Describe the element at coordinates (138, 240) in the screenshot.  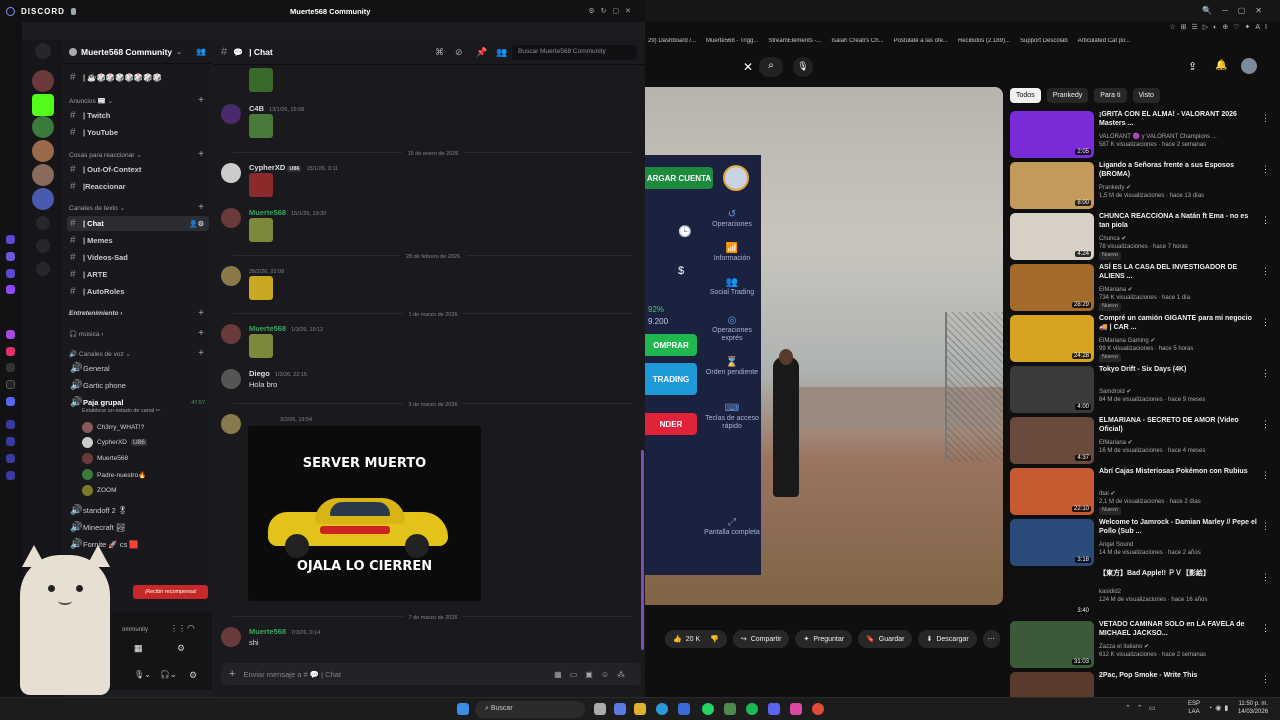
I see `channel-item: # | Memes` at that location.